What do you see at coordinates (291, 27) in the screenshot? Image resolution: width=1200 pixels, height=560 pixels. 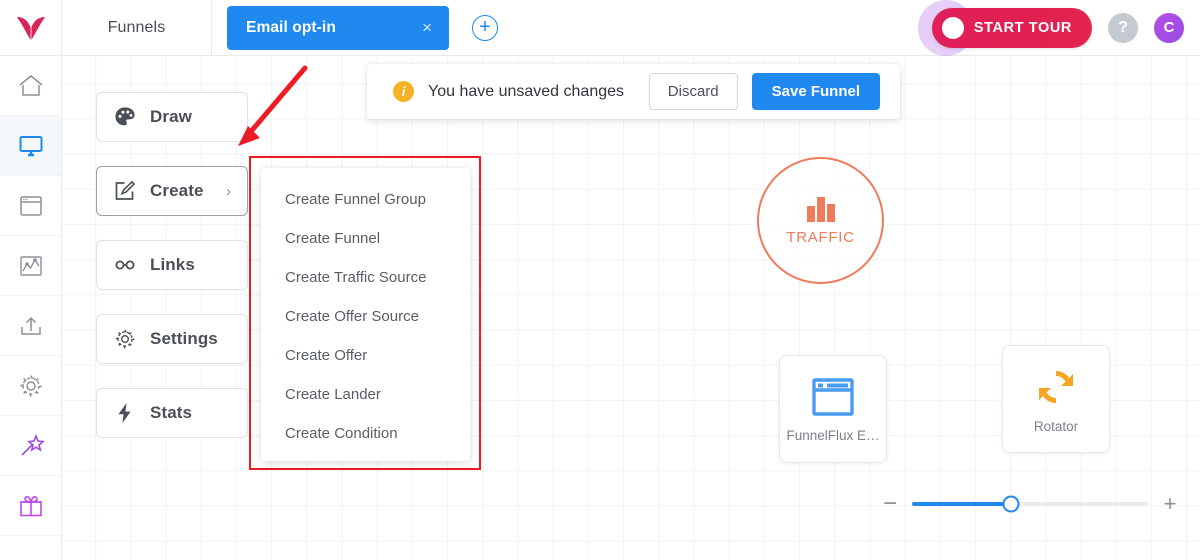 I see `tab-title: Email opt-in` at bounding box center [291, 27].